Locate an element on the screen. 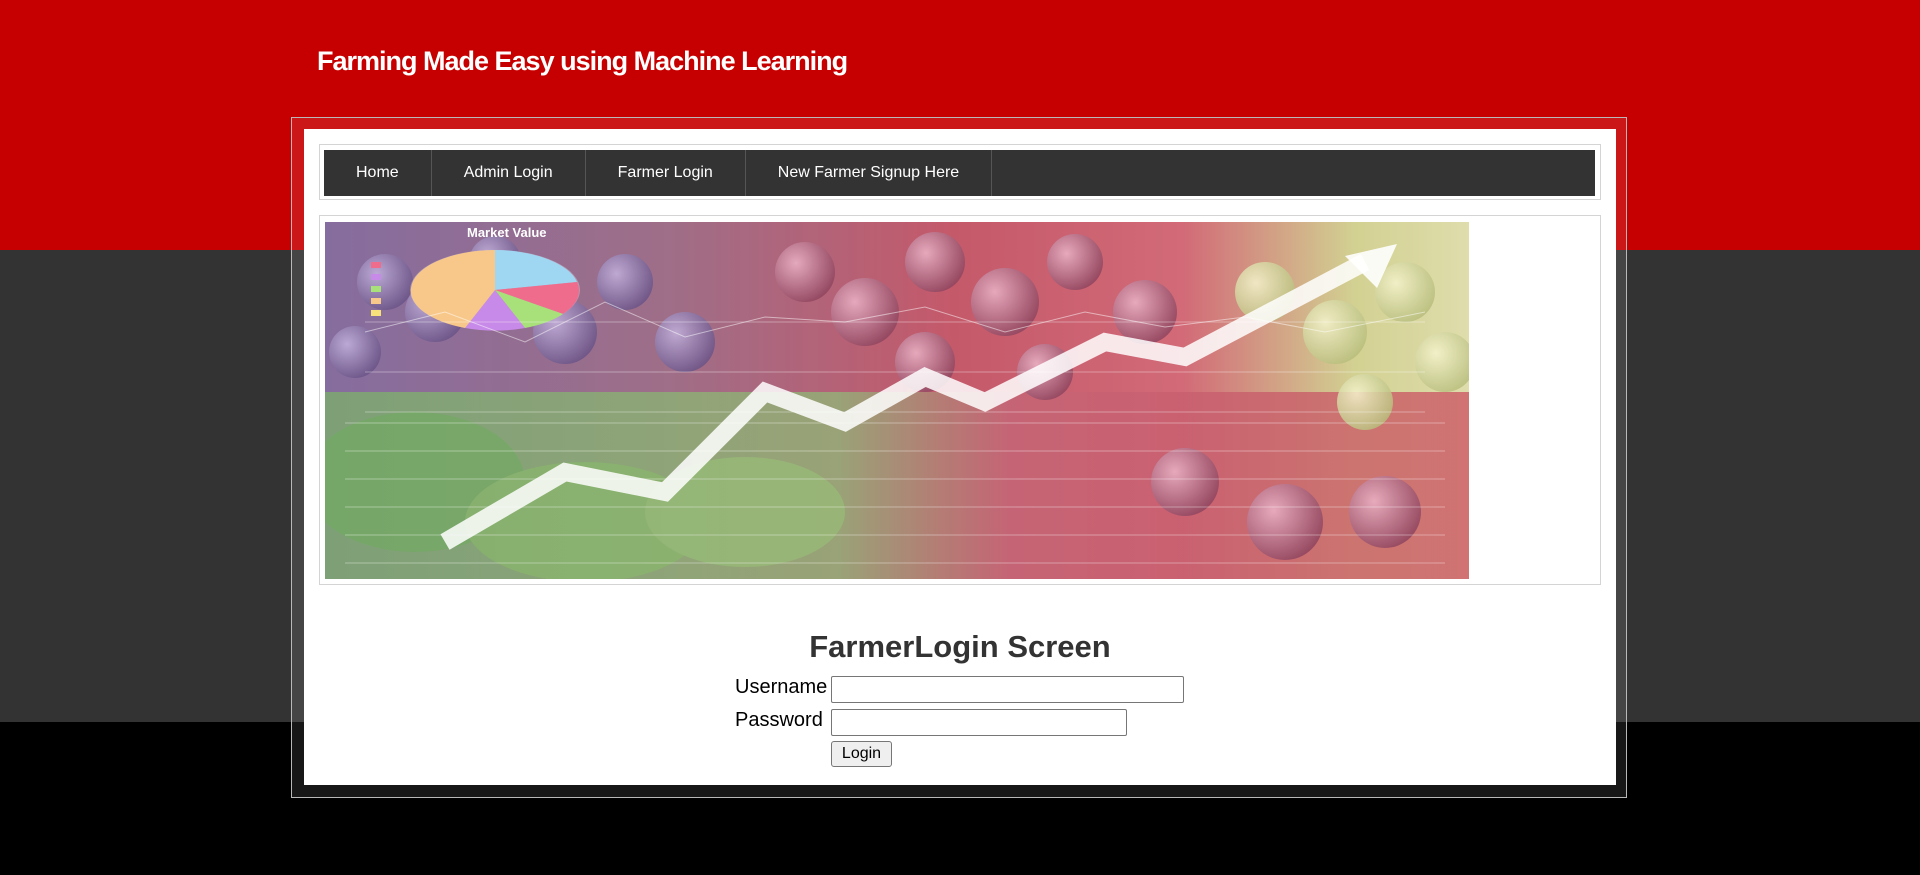  login-heading: FarmerLogin Screen is located at coordinates (960, 646).